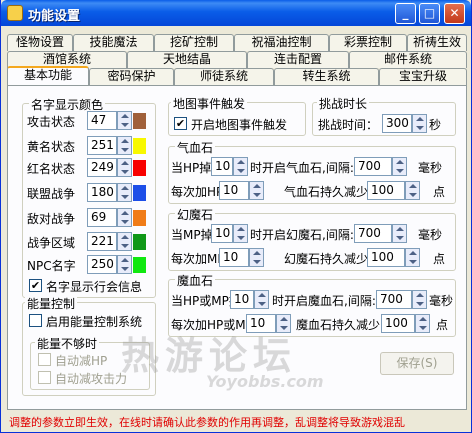 The image size is (472, 433). I want to click on color-value-input: 47, so click(102, 120).